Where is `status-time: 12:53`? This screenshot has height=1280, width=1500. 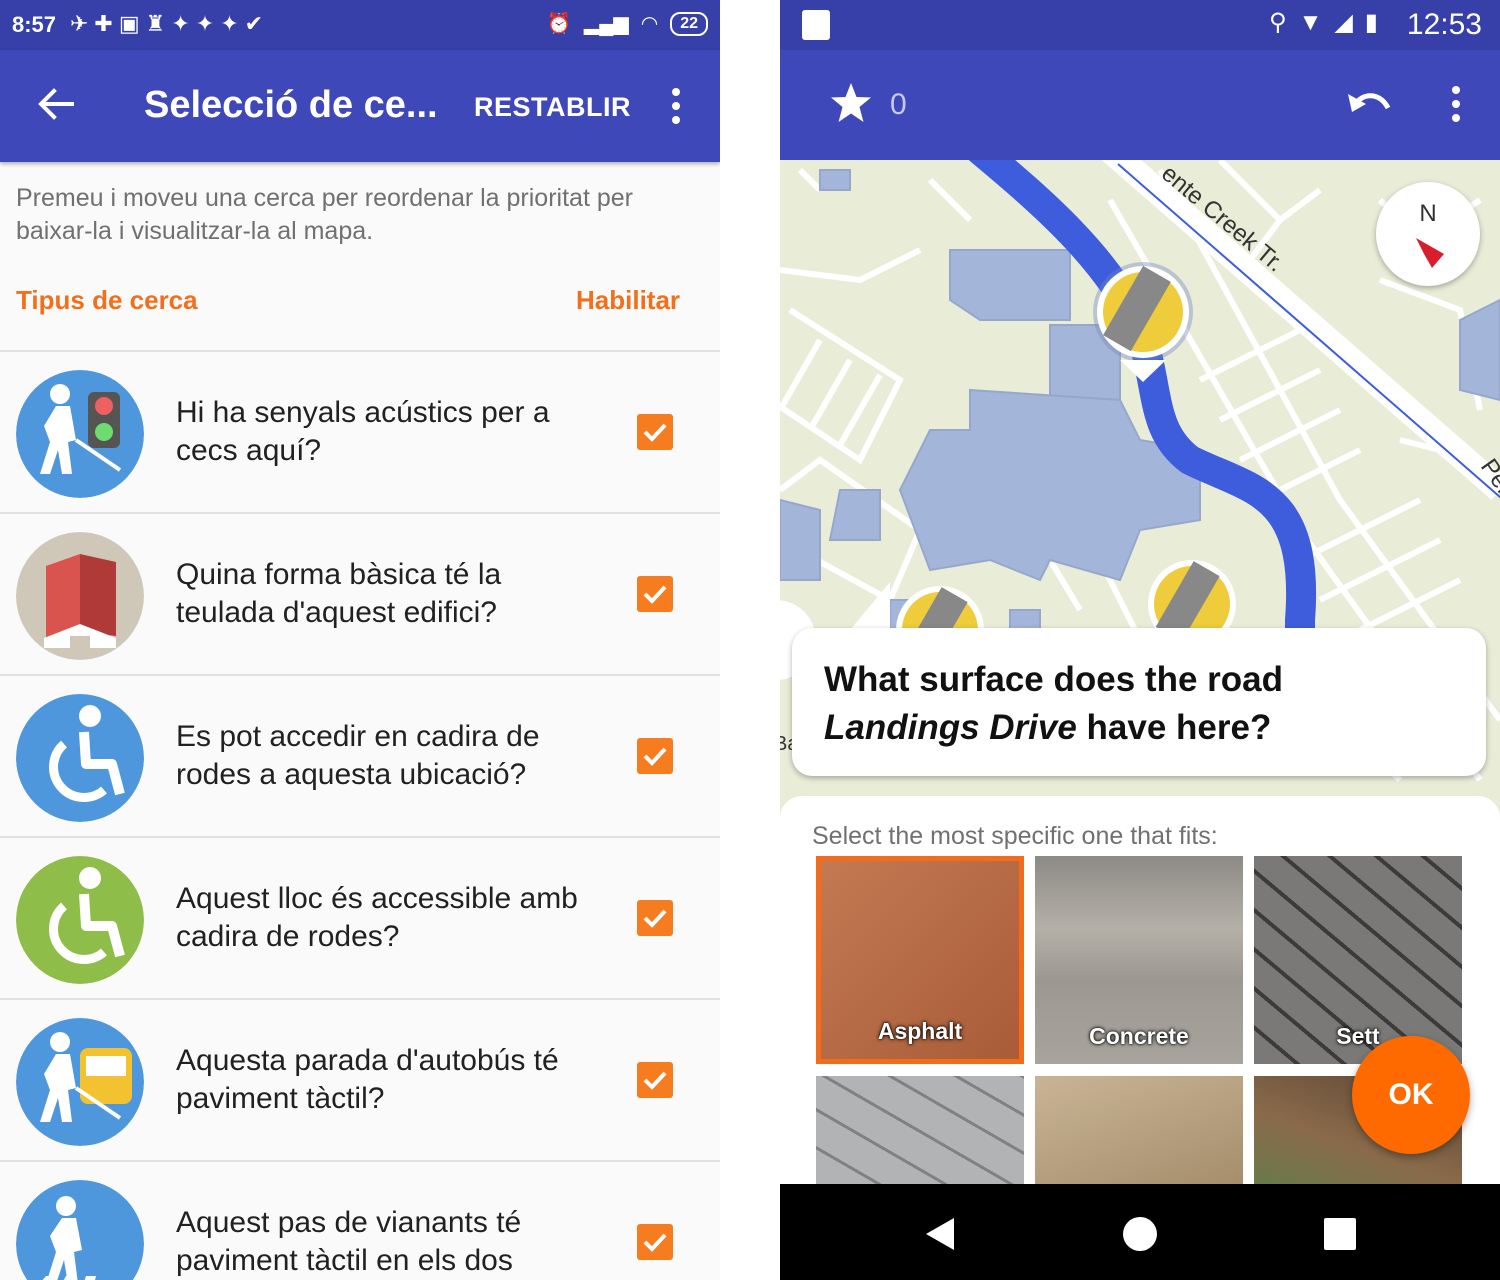
status-time: 12:53 is located at coordinates (1444, 24).